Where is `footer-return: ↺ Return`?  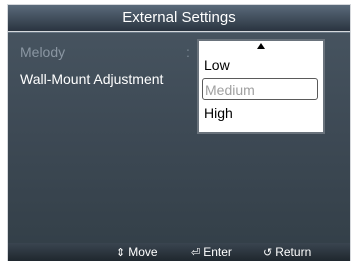
footer-return: ↺ Return is located at coordinates (287, 252).